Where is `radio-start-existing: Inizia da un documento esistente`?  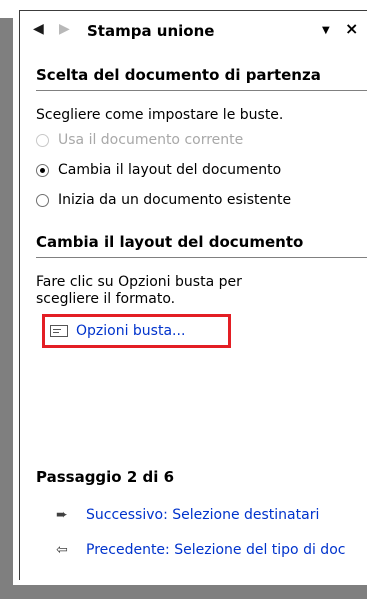
radio-start-existing: Inizia da un documento esistente is located at coordinates (163, 200).